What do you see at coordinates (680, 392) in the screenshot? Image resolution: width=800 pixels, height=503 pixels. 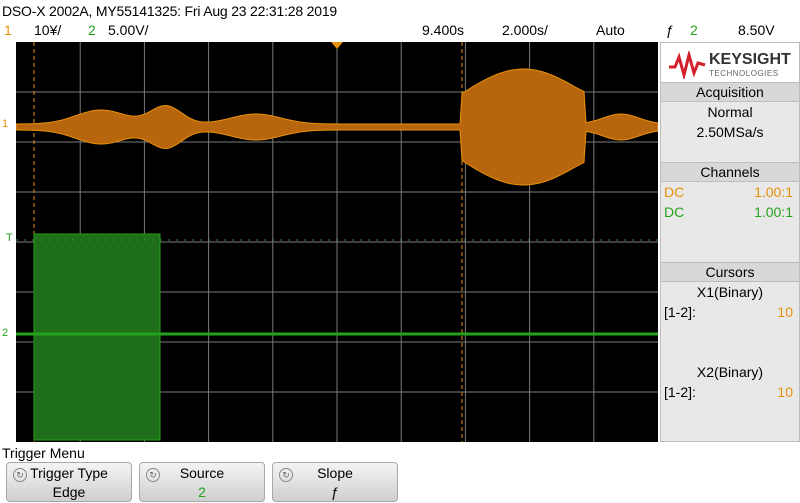 I see `x2-key: [1-2]:` at bounding box center [680, 392].